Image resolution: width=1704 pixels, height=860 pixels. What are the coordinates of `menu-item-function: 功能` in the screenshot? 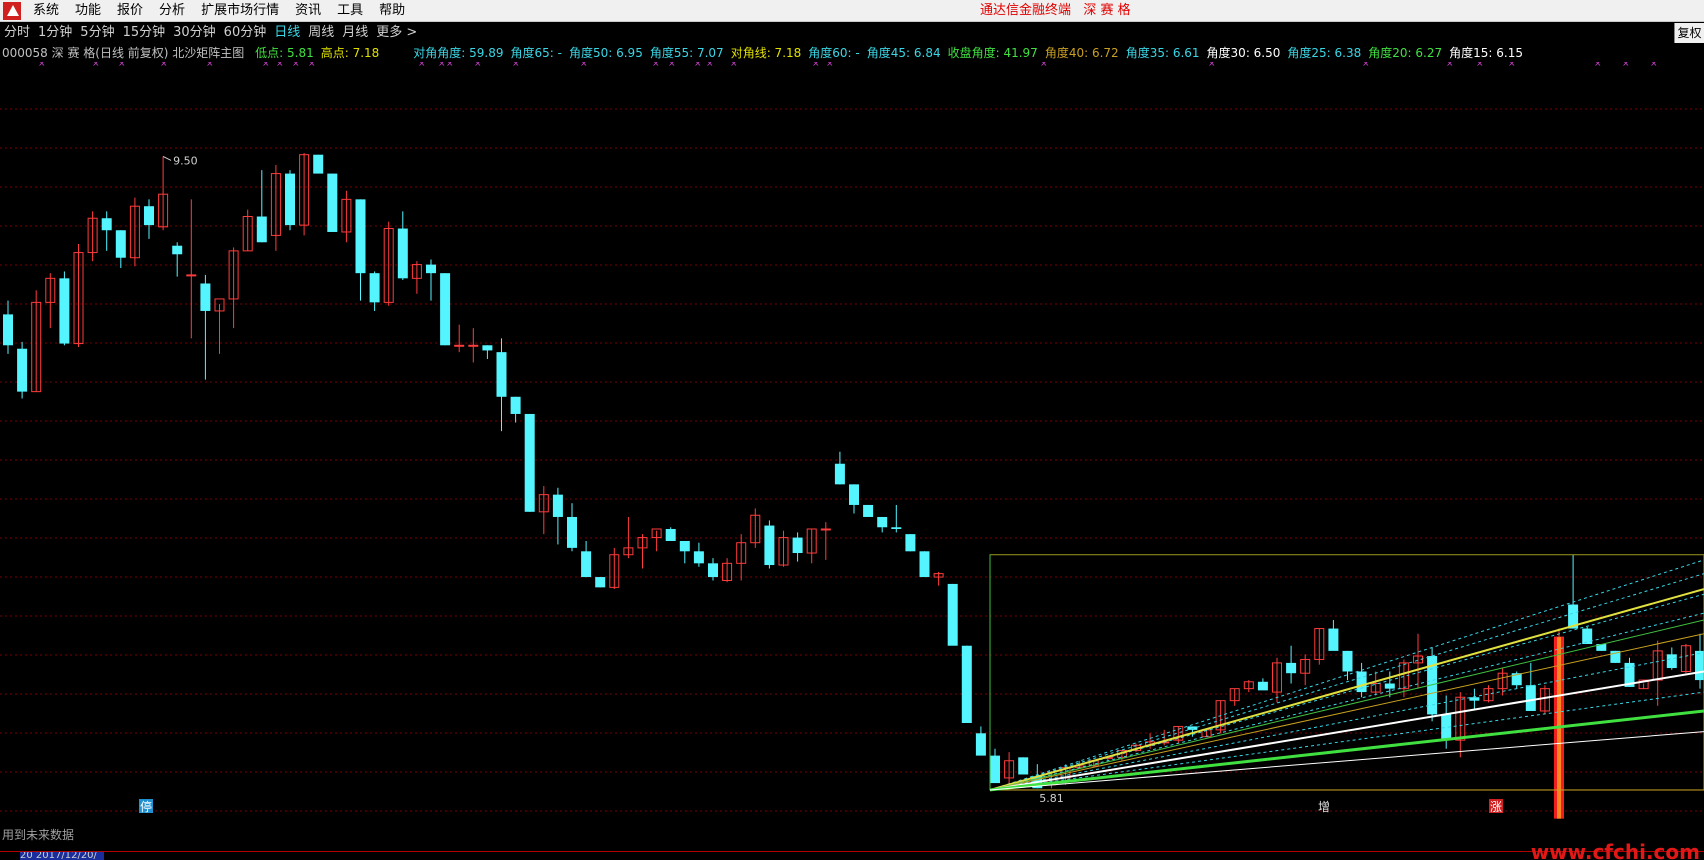 It's located at (88, 11).